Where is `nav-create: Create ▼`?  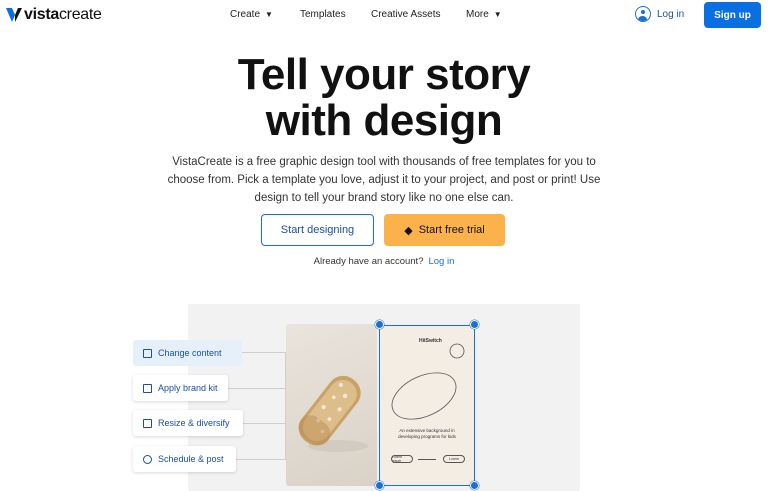
nav-create: Create ▼ is located at coordinates (251, 14).